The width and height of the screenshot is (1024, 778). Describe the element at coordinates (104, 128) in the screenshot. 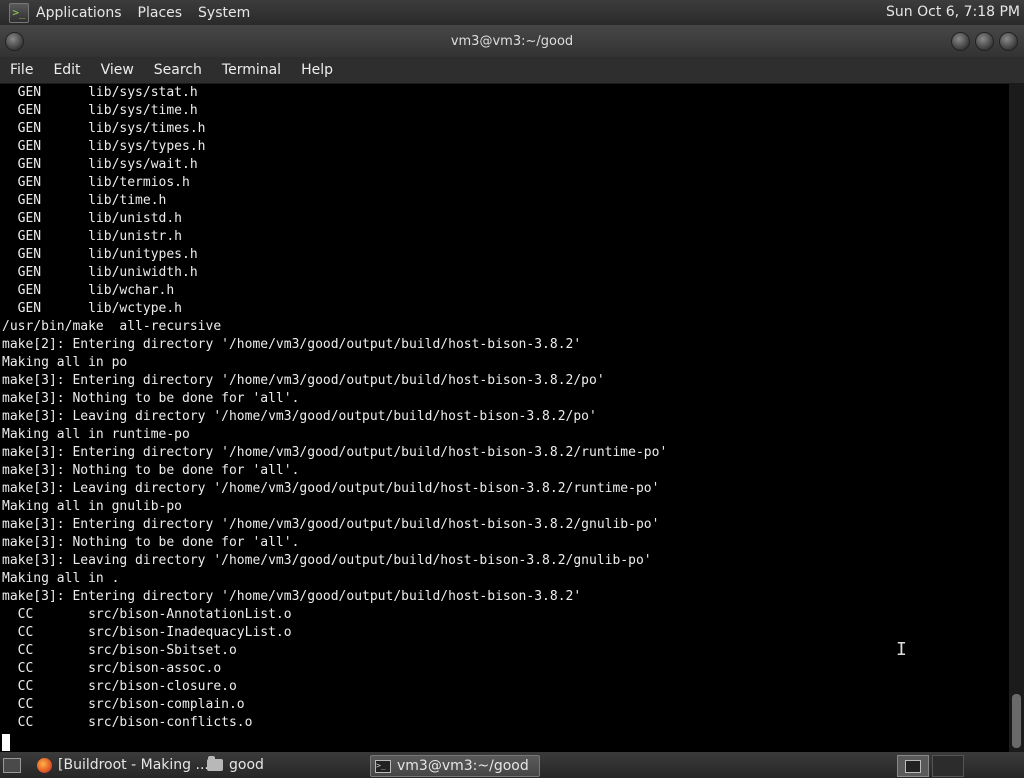

I see `terminal-line: GEN lib/sys/times.h` at that location.